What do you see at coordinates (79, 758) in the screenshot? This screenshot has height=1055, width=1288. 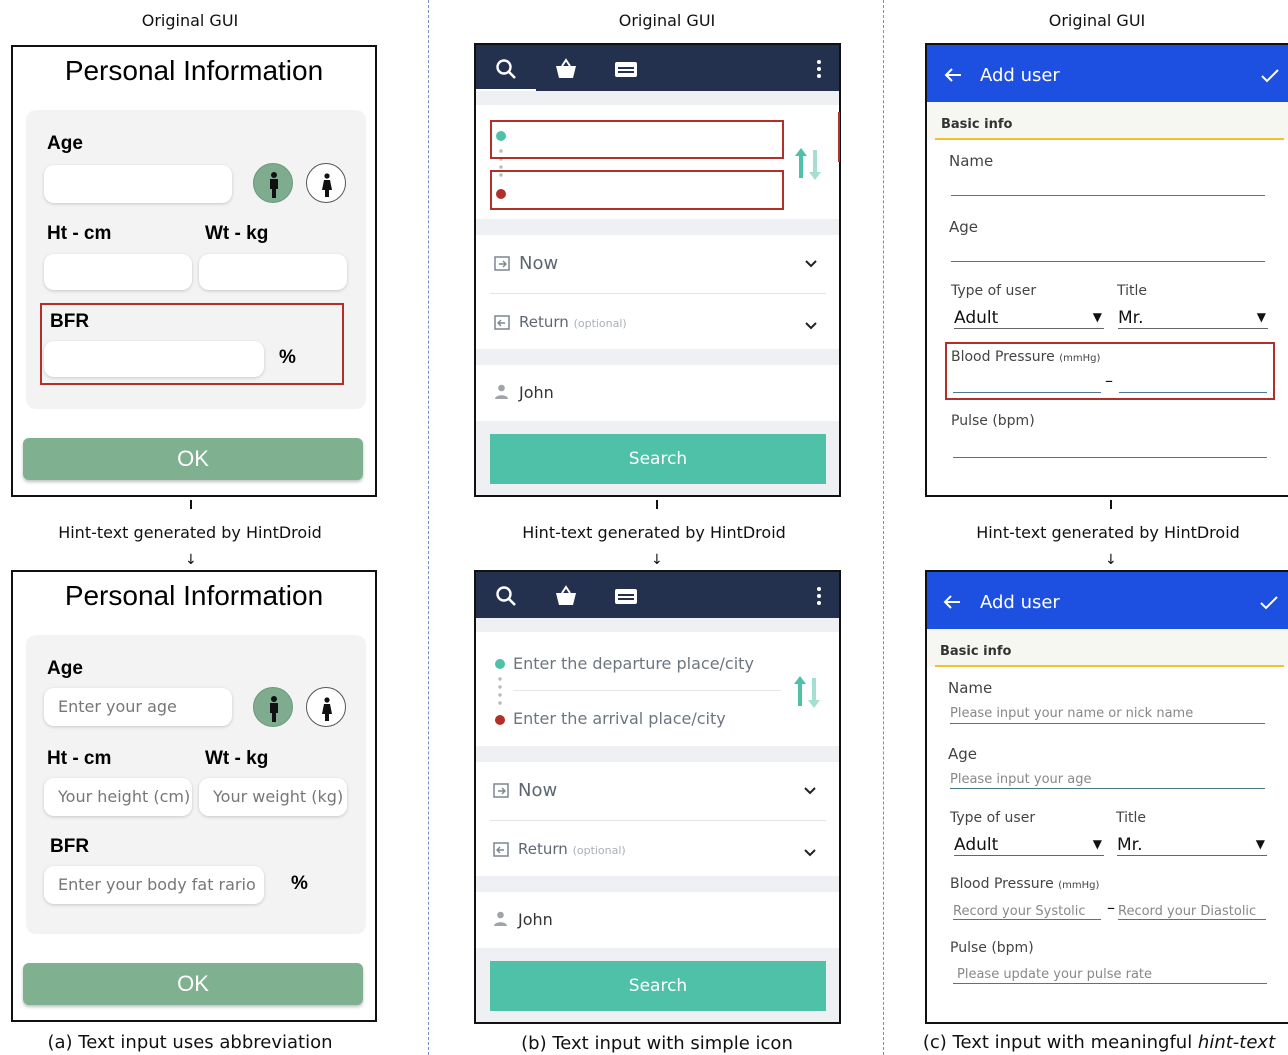 I see `height-label: Ht - cm` at bounding box center [79, 758].